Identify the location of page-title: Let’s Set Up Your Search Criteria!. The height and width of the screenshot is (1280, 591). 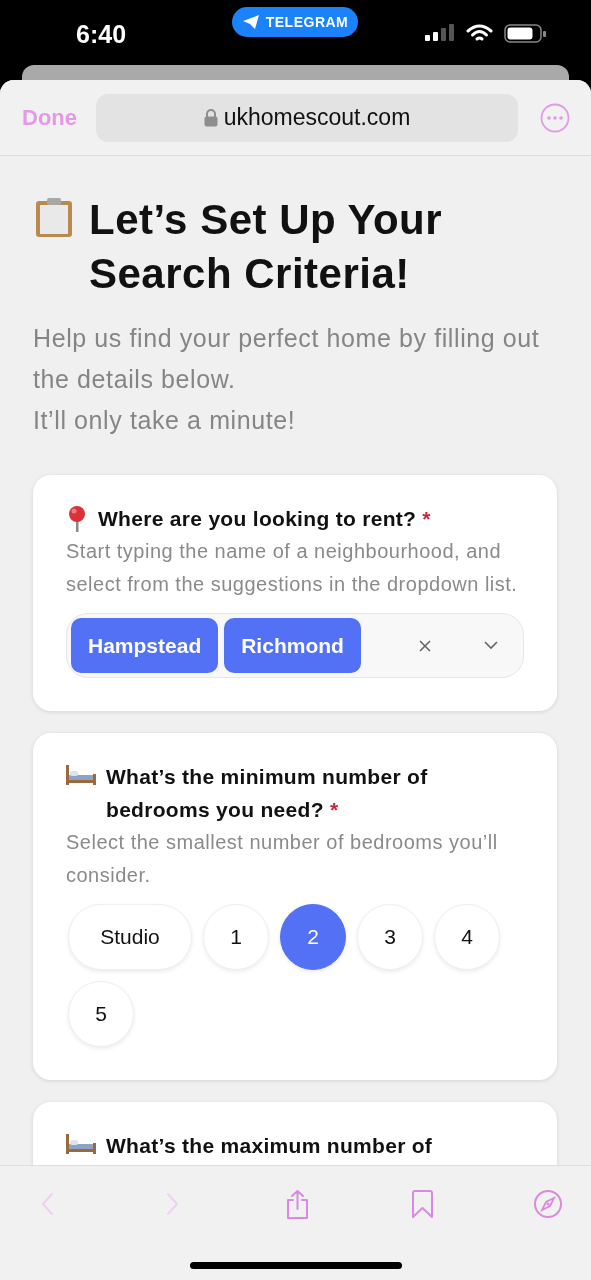
(266, 247).